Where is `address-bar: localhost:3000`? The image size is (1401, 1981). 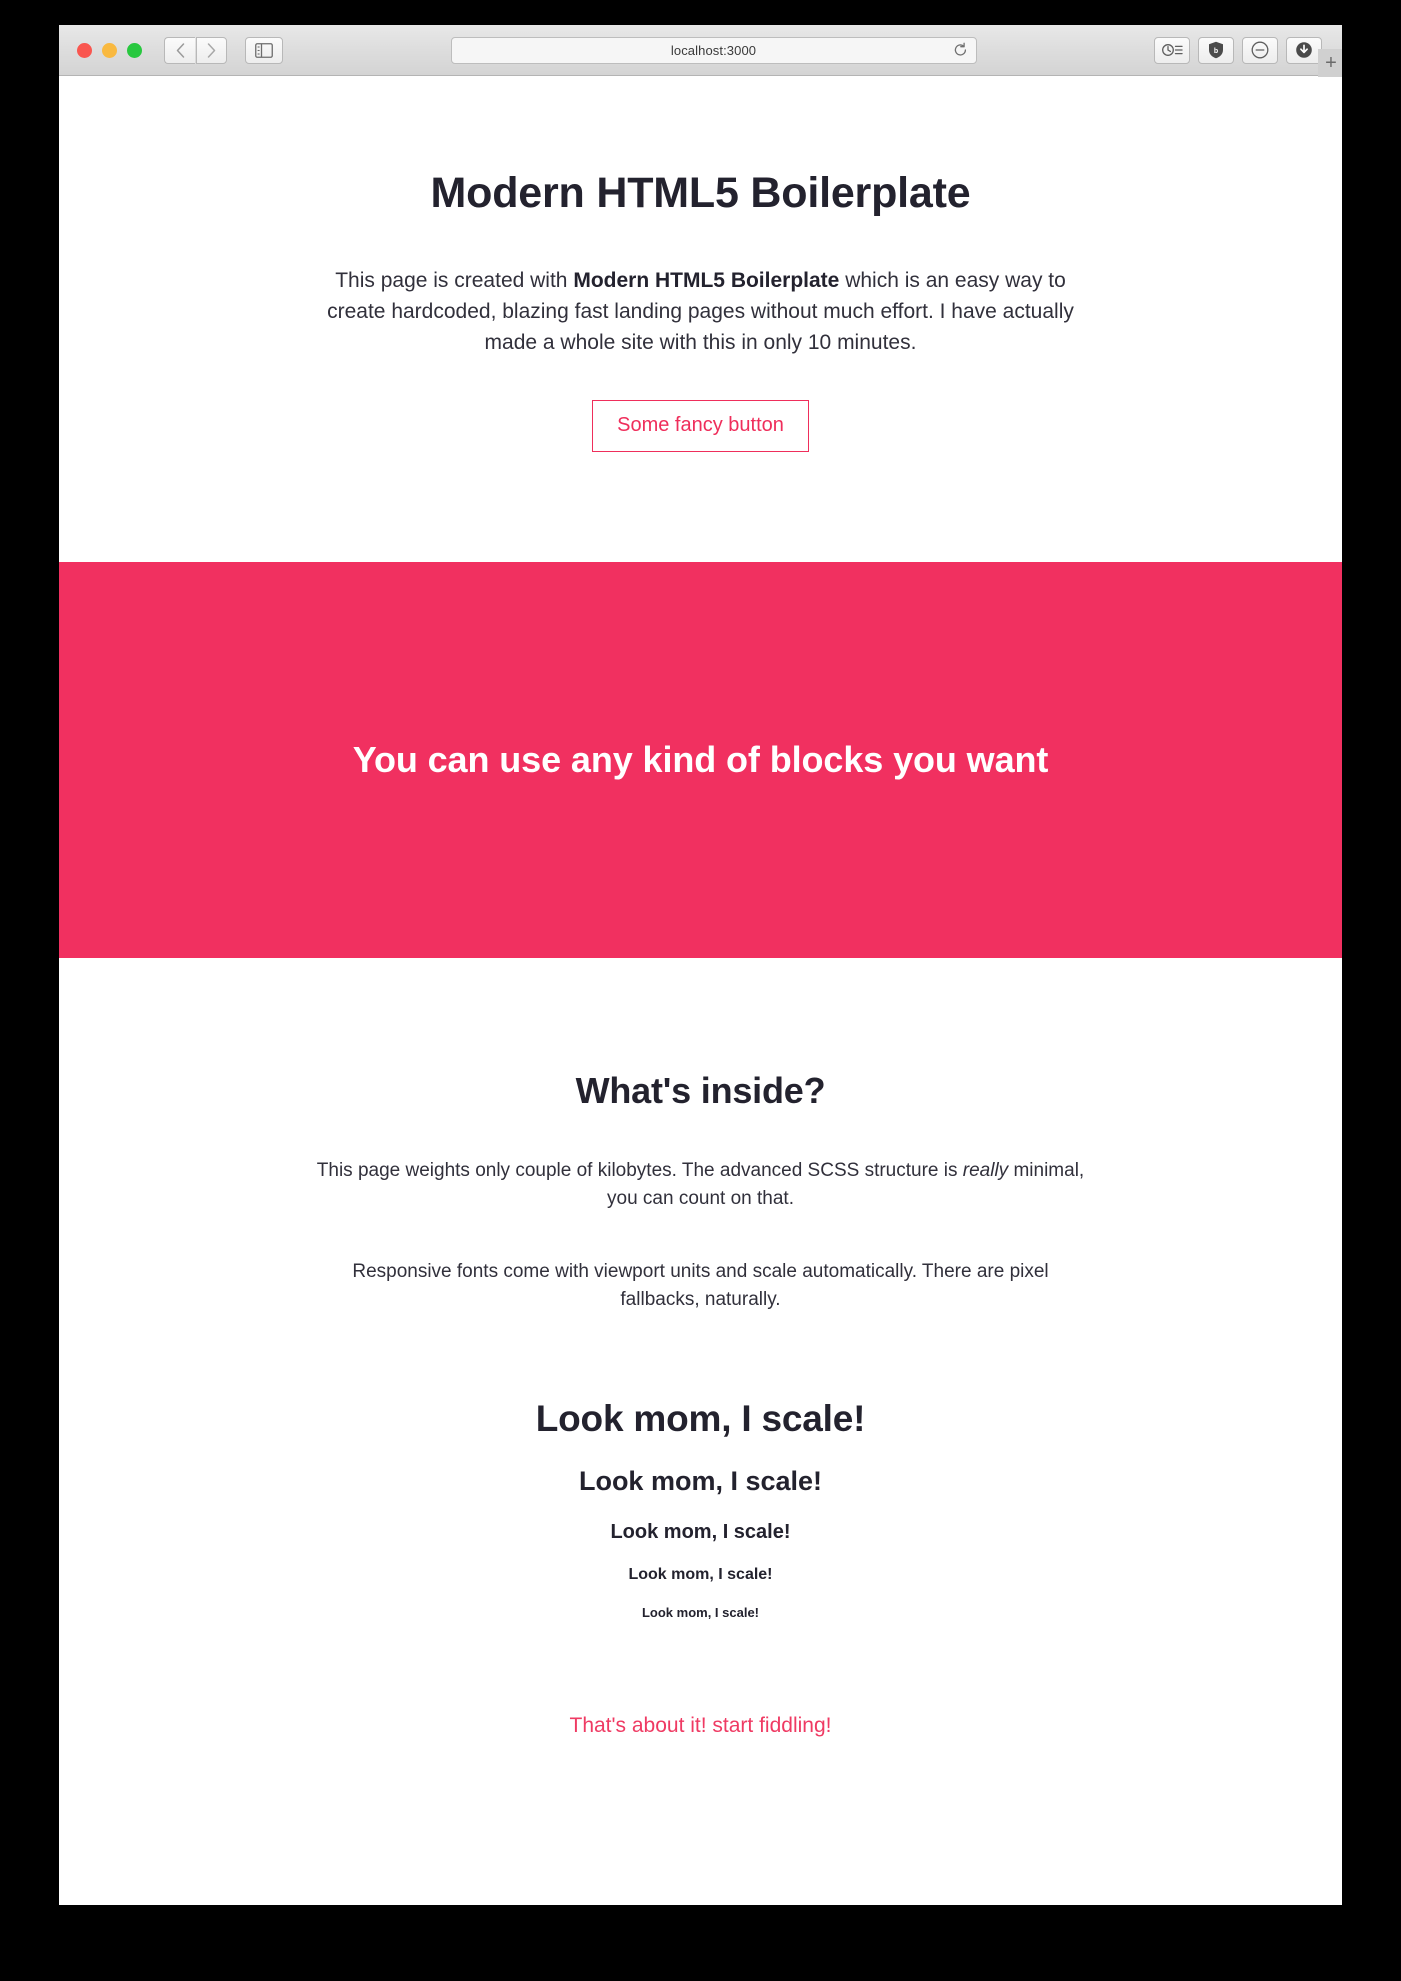
address-bar: localhost:3000 is located at coordinates (713, 50).